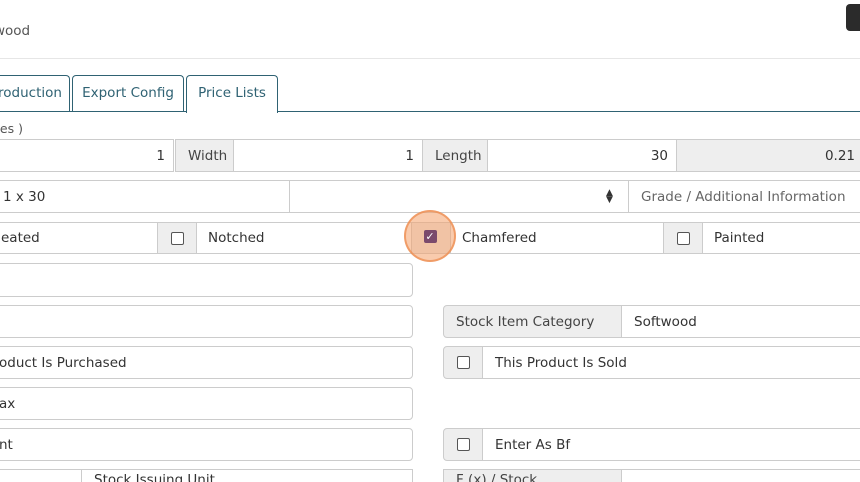  I want to click on tax-label: ax, so click(8, 403).